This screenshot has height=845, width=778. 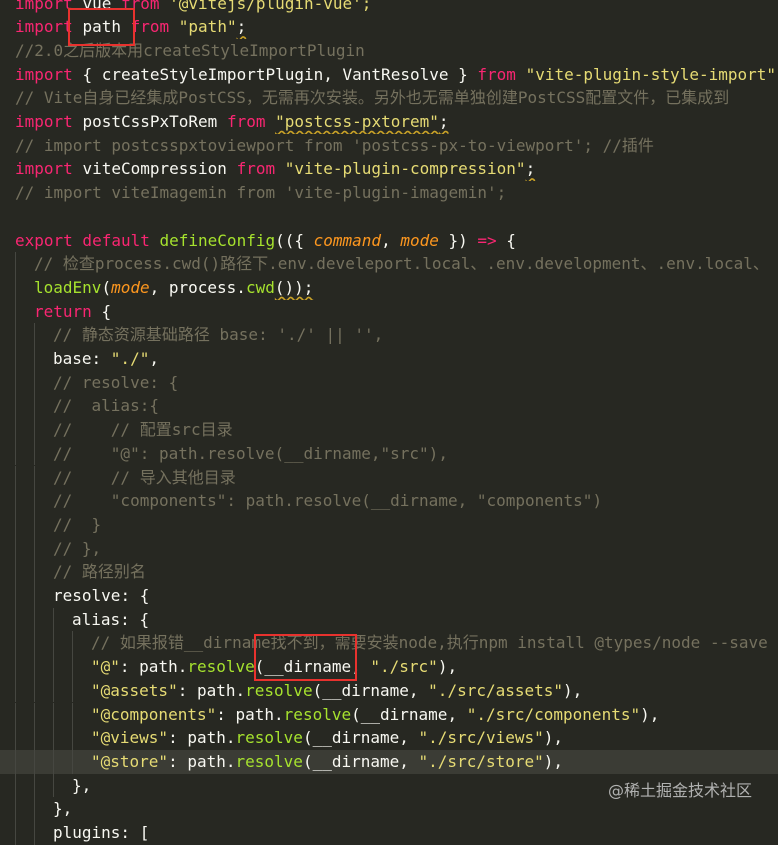 What do you see at coordinates (72, 358) in the screenshot?
I see `code-token: base` at bounding box center [72, 358].